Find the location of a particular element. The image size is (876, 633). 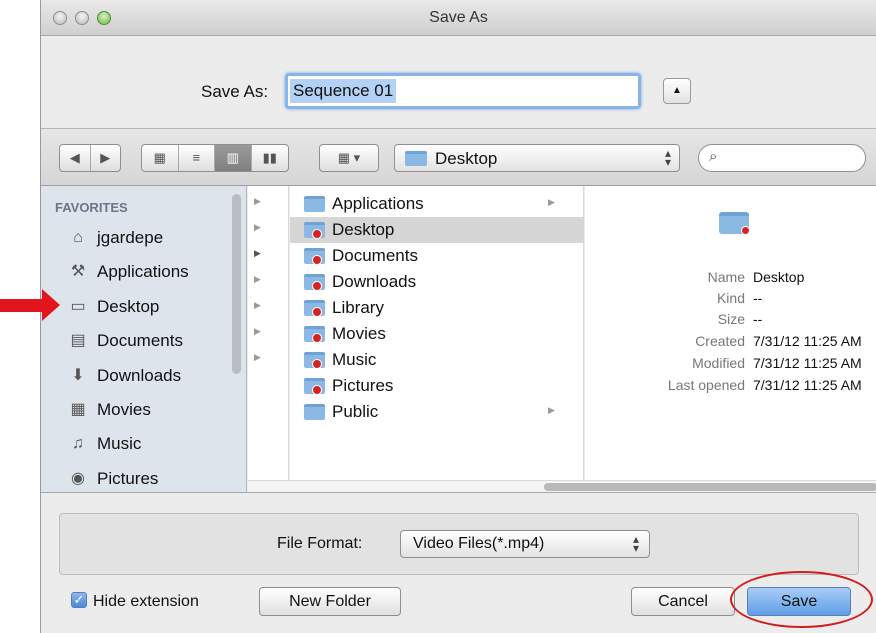

last-opened-value: 7/31/12 11:25 AM is located at coordinates (807, 385).